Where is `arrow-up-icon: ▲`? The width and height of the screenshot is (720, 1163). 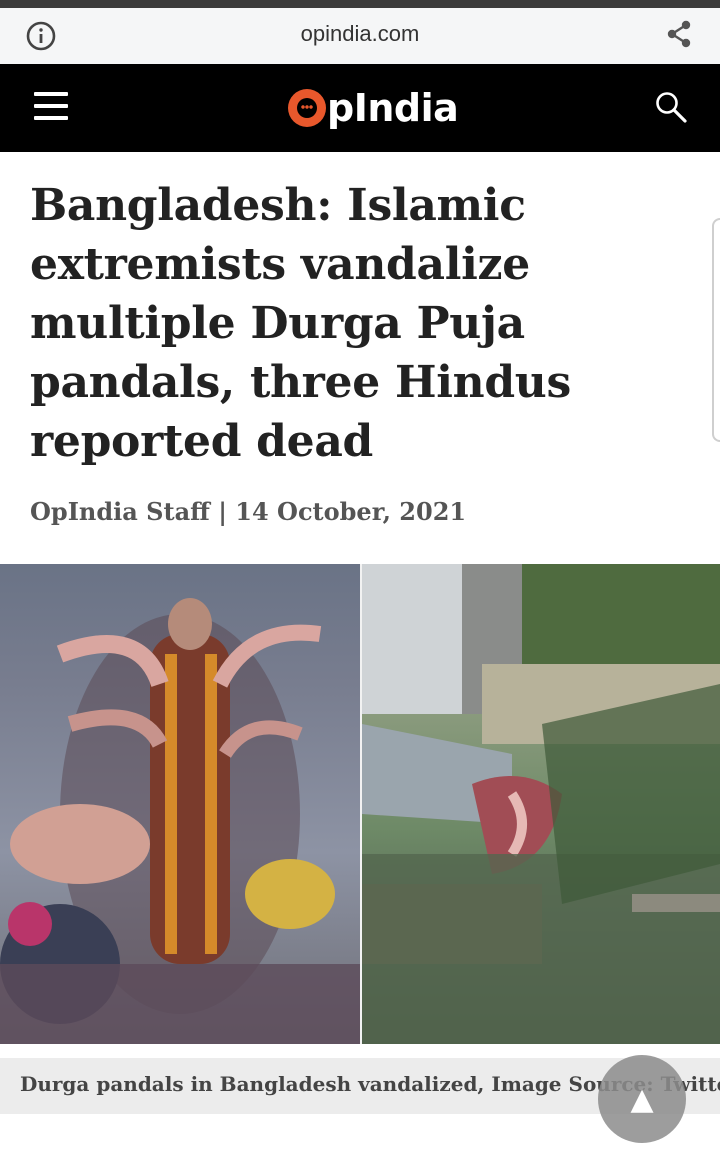 arrow-up-icon: ▲ is located at coordinates (642, 1099).